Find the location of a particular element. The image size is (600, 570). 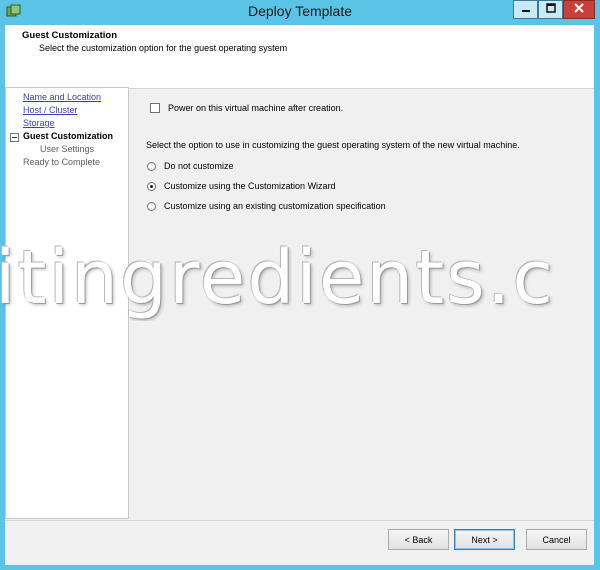

back-button: < Back is located at coordinates (418, 539).